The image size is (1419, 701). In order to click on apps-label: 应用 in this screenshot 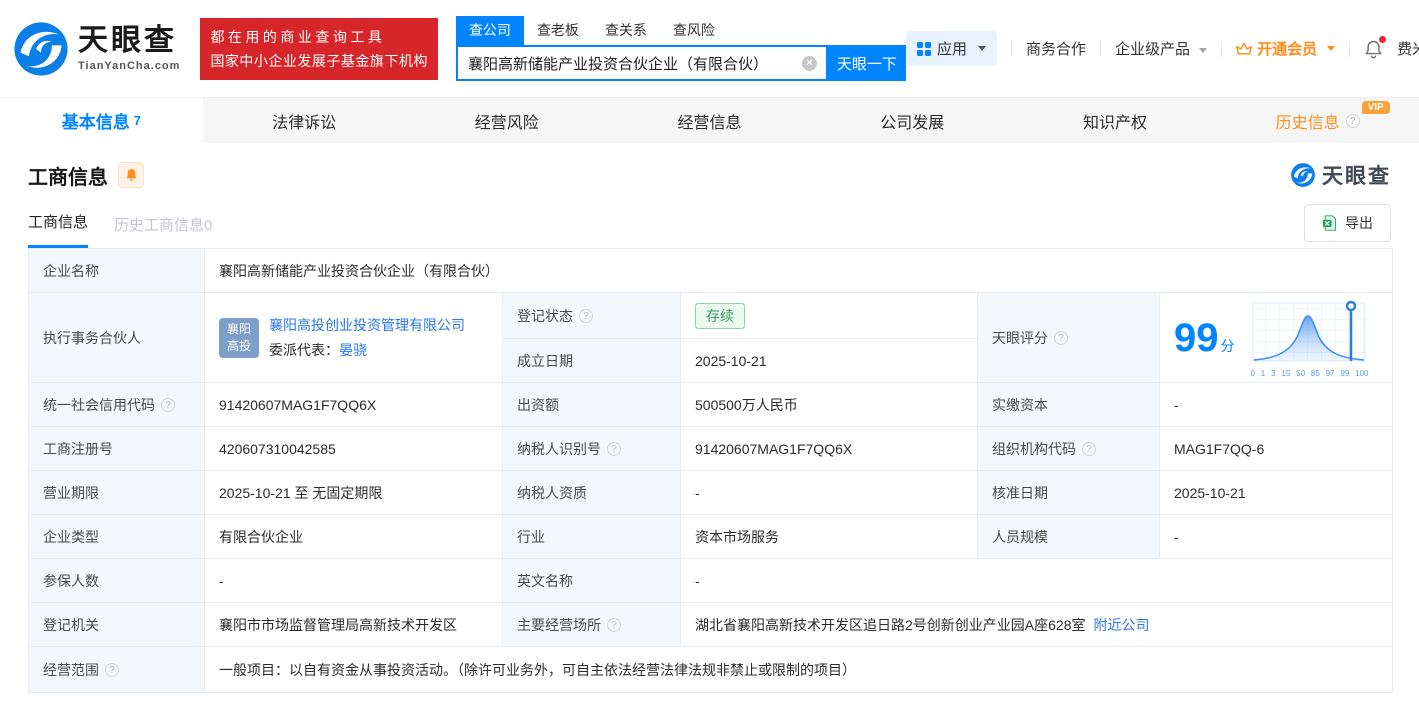, I will do `click(951, 49)`.